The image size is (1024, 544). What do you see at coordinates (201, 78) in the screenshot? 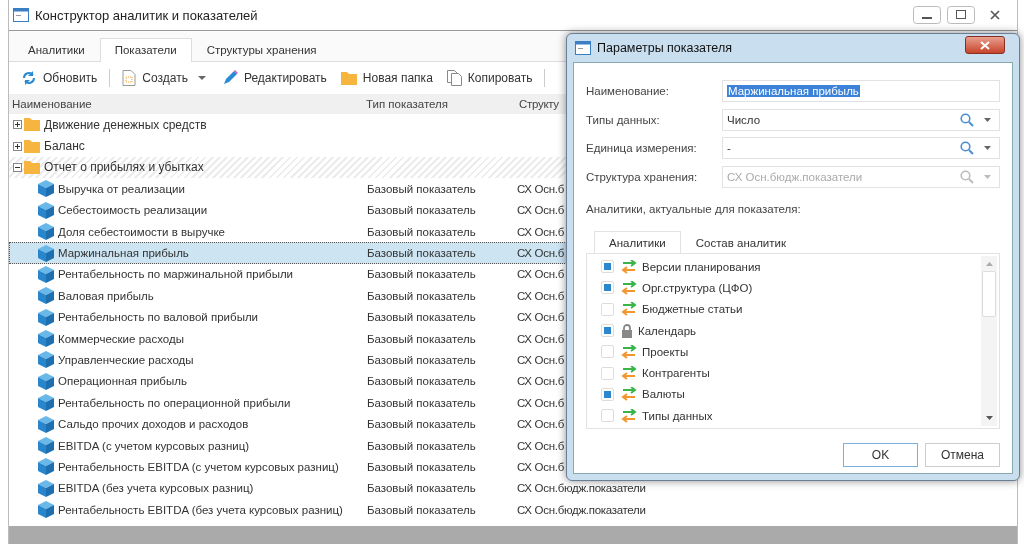
I see `caret-icon` at bounding box center [201, 78].